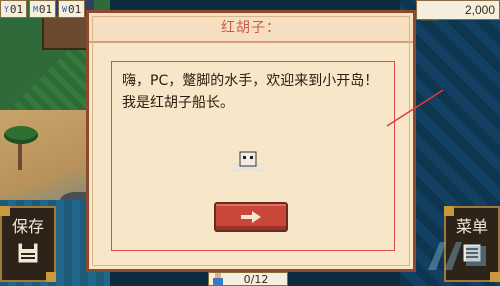 This screenshot has height=286, width=500. Describe the element at coordinates (6, 9) in the screenshot. I see `year-key: Y` at that location.